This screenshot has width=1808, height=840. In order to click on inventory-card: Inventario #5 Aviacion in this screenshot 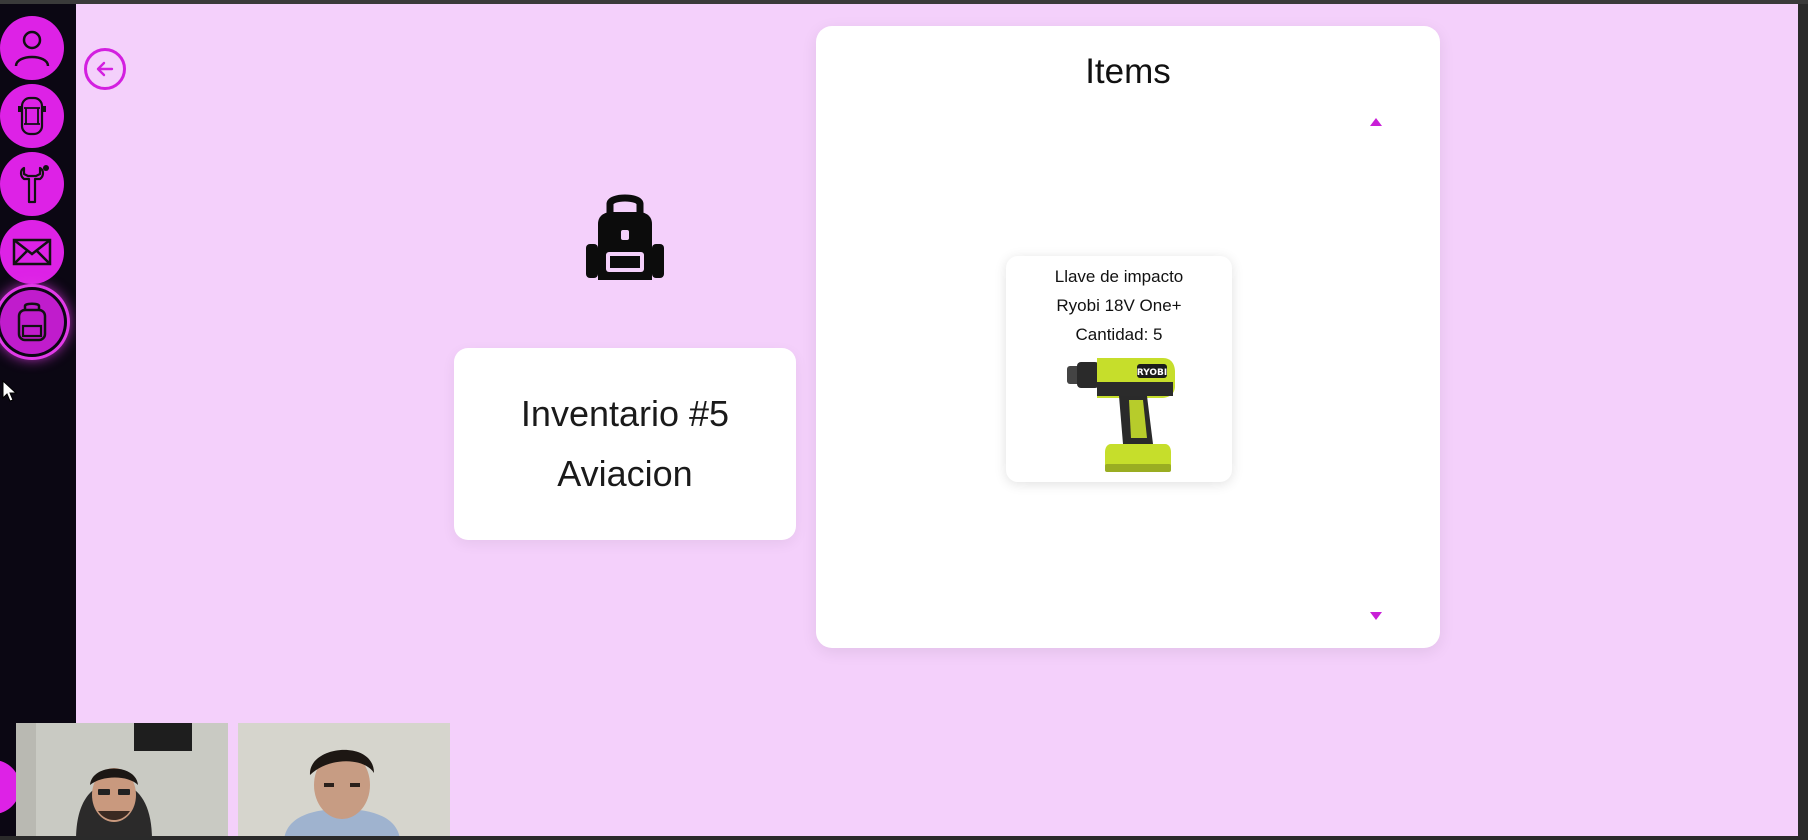, I will do `click(625, 444)`.